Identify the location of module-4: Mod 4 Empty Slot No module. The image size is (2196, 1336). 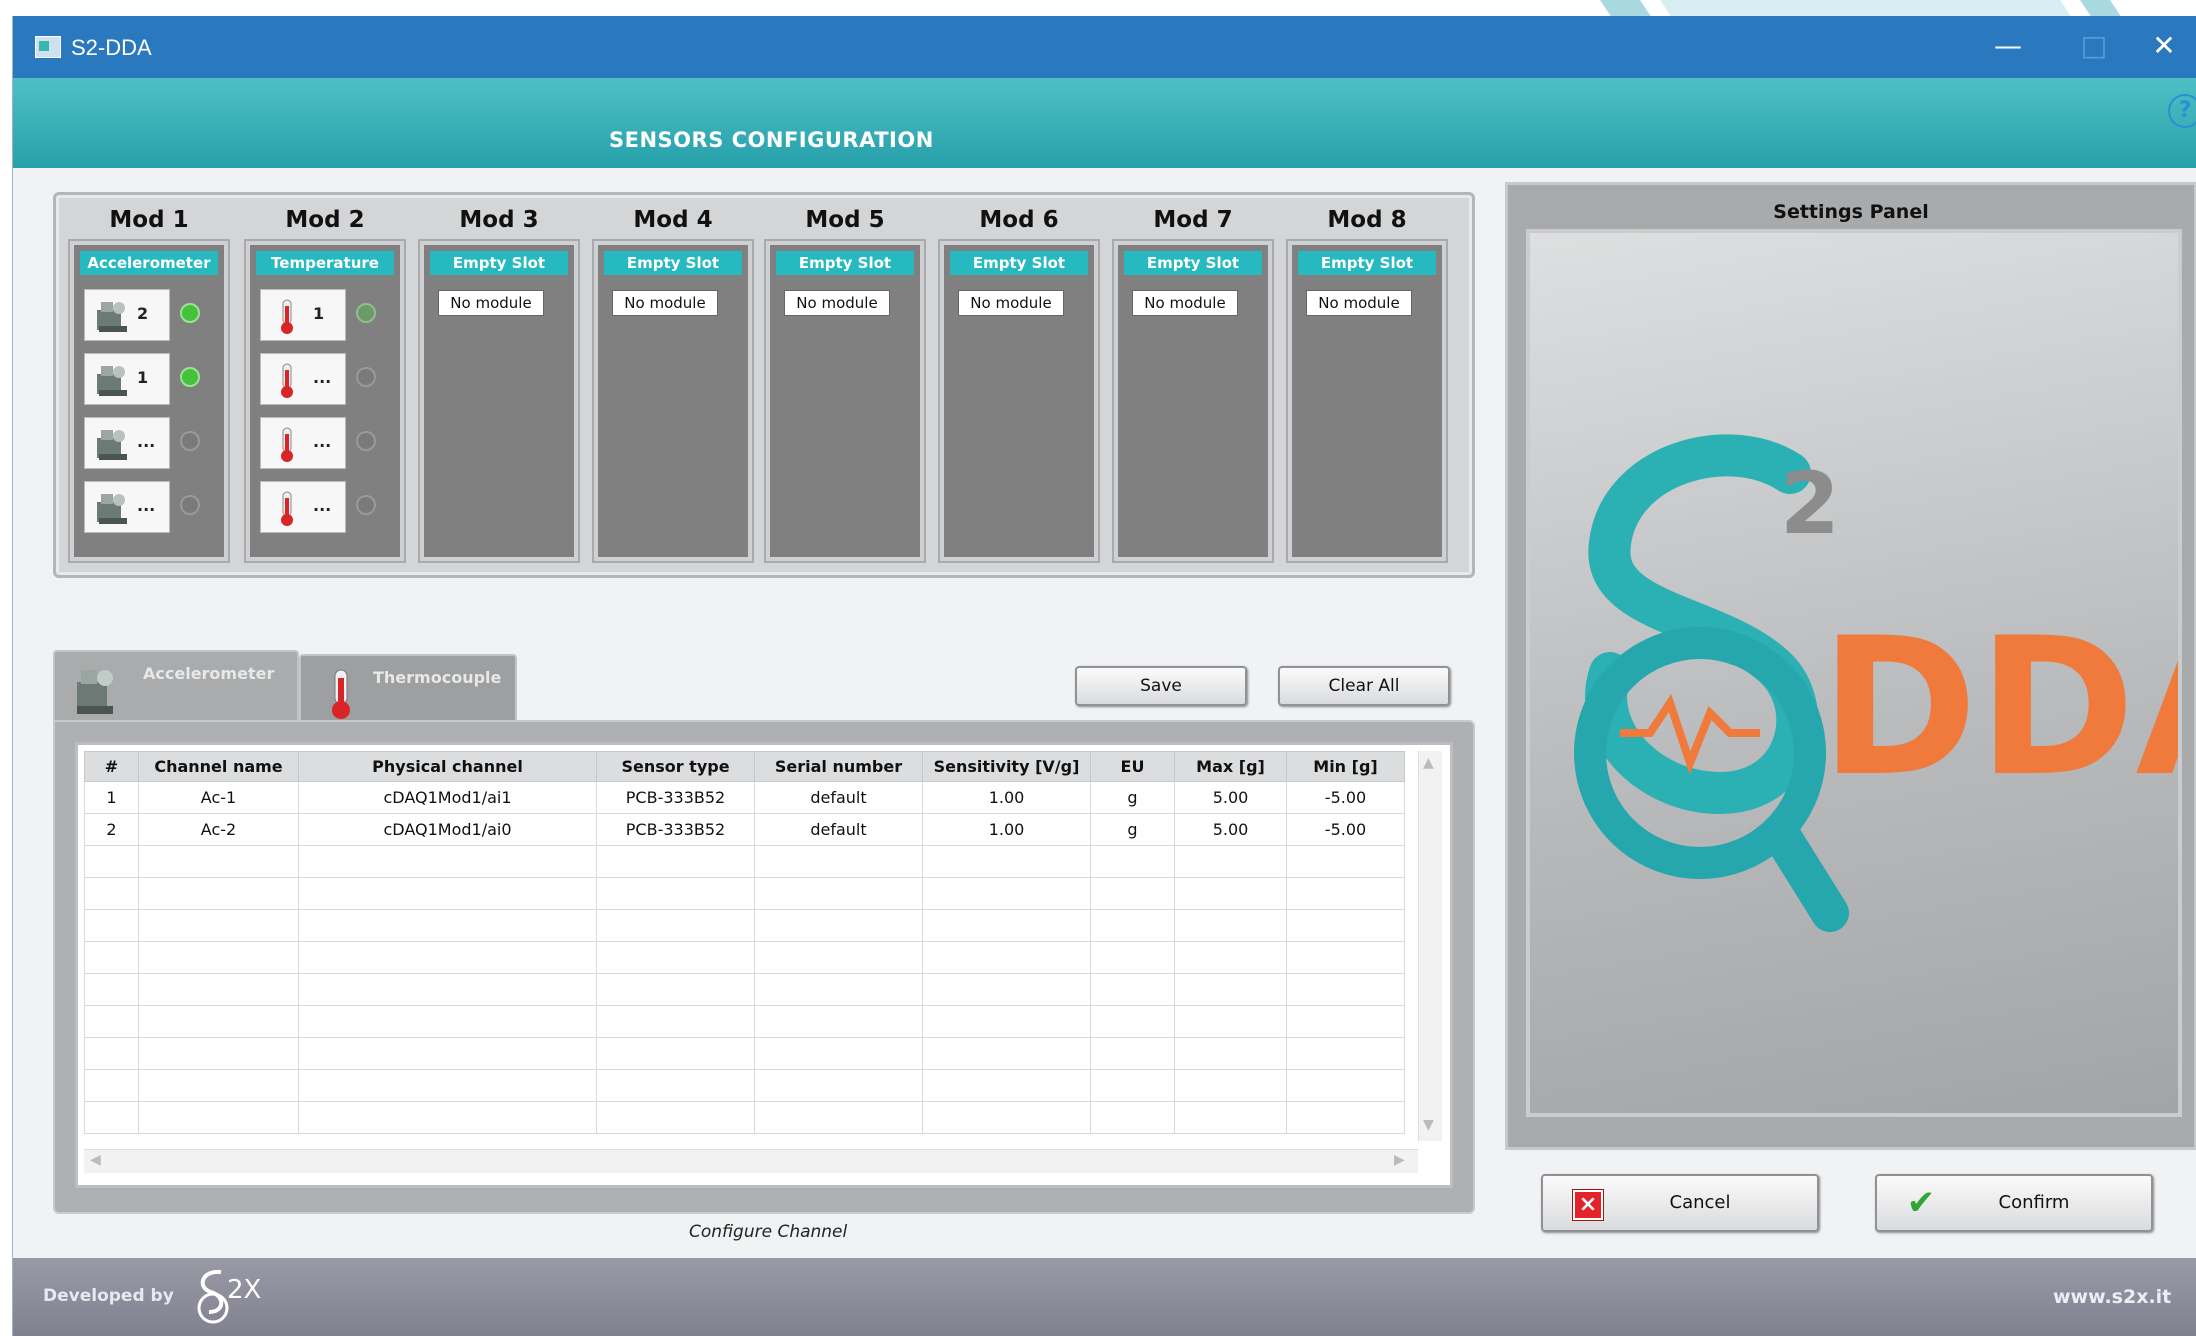
(673, 385).